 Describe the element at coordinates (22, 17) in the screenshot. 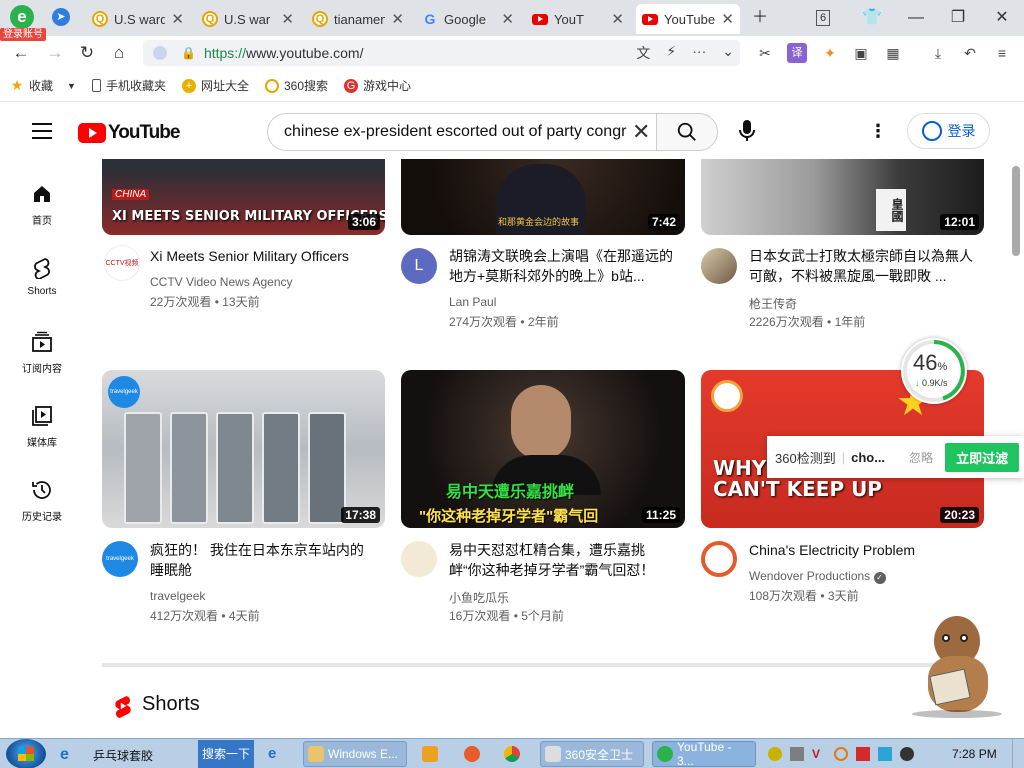

I see `360-browser-logo-icon: e` at that location.